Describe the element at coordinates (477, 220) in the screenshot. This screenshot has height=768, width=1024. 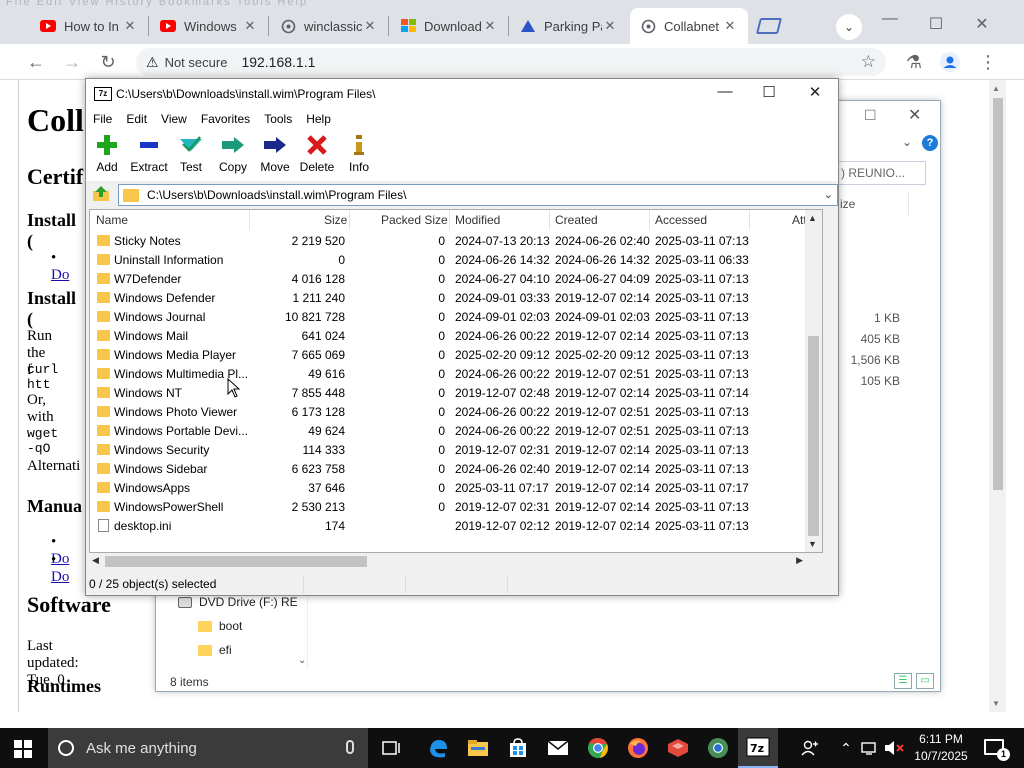
I see `column-header-modified: Modified` at that location.